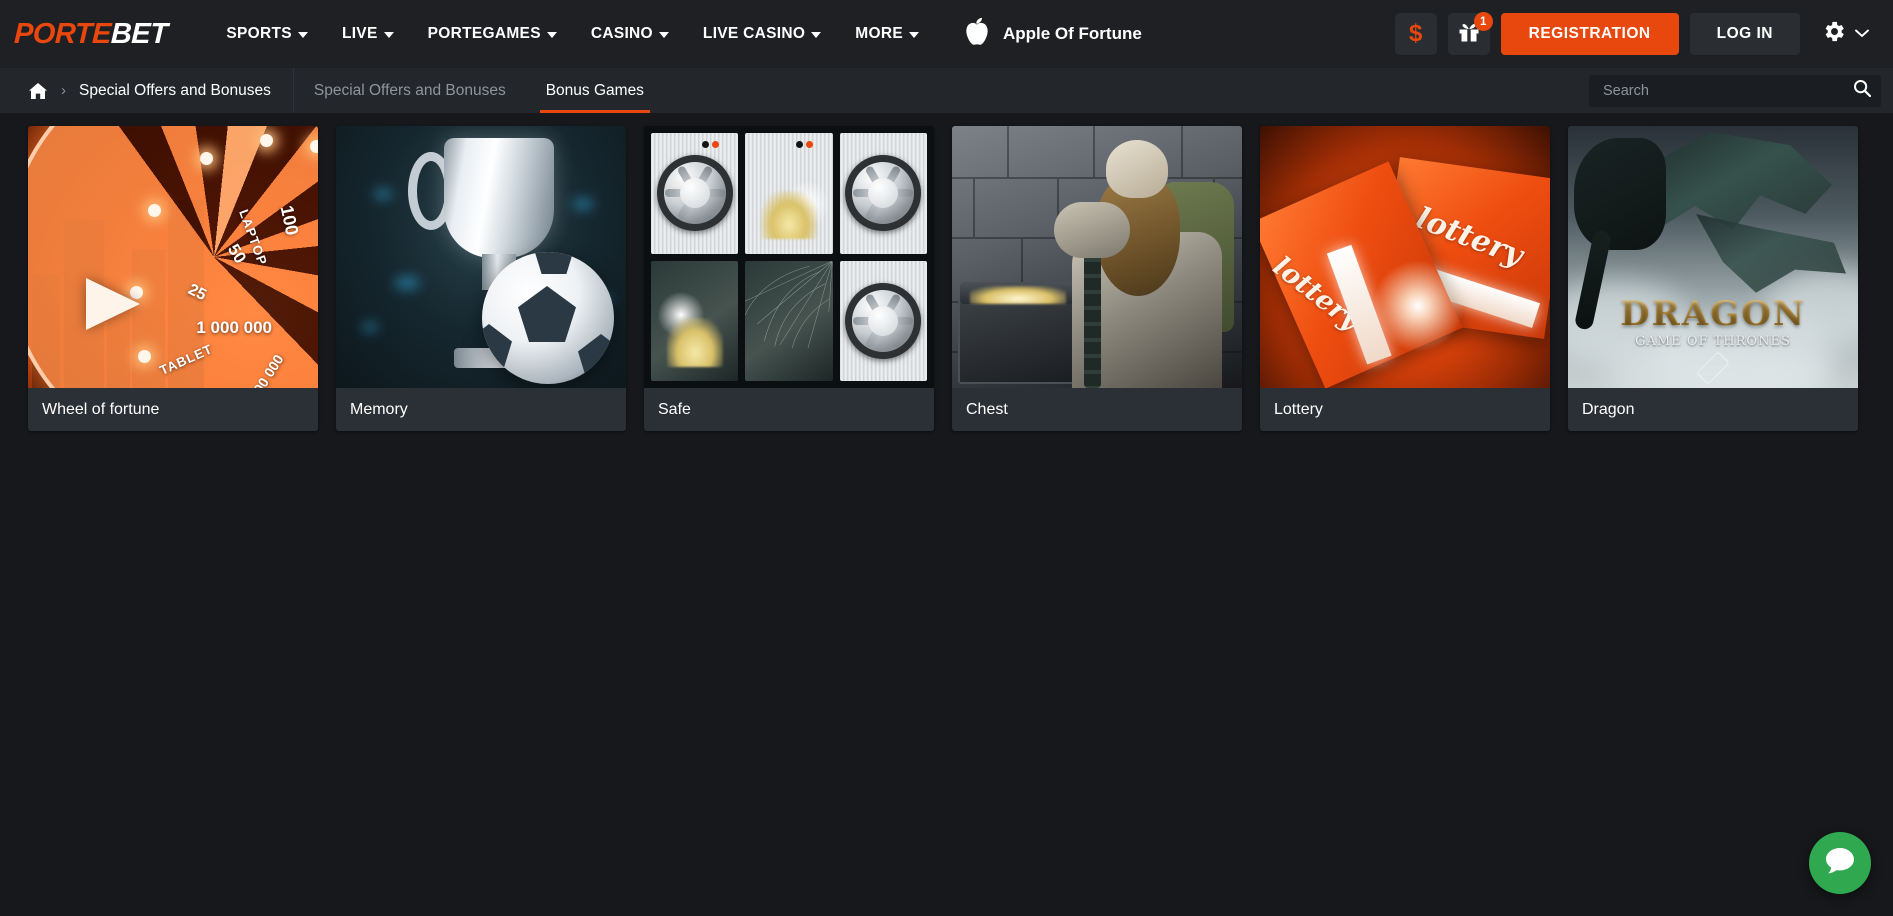  What do you see at coordinates (499, 198) in the screenshot?
I see `trophy-icon` at bounding box center [499, 198].